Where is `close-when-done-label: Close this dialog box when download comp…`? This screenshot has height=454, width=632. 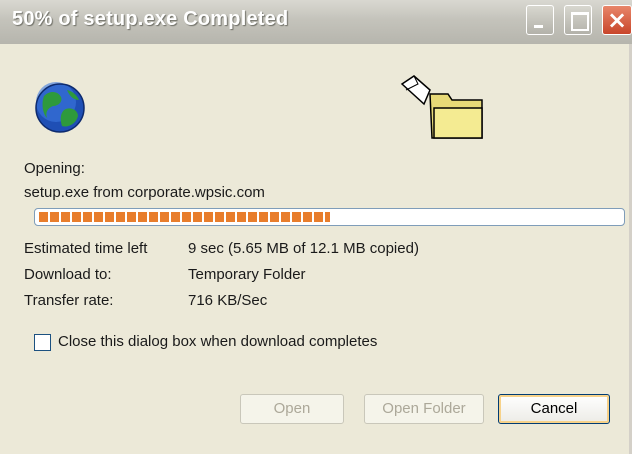
close-when-done-label: Close this dialog box when download comp… is located at coordinates (217, 341).